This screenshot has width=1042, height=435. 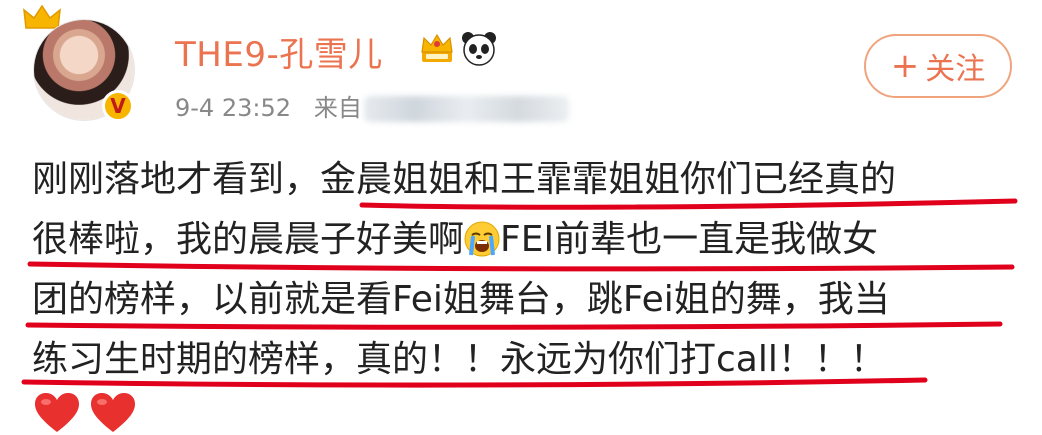 I want to click on panda-badge-icon, so click(x=479, y=49).